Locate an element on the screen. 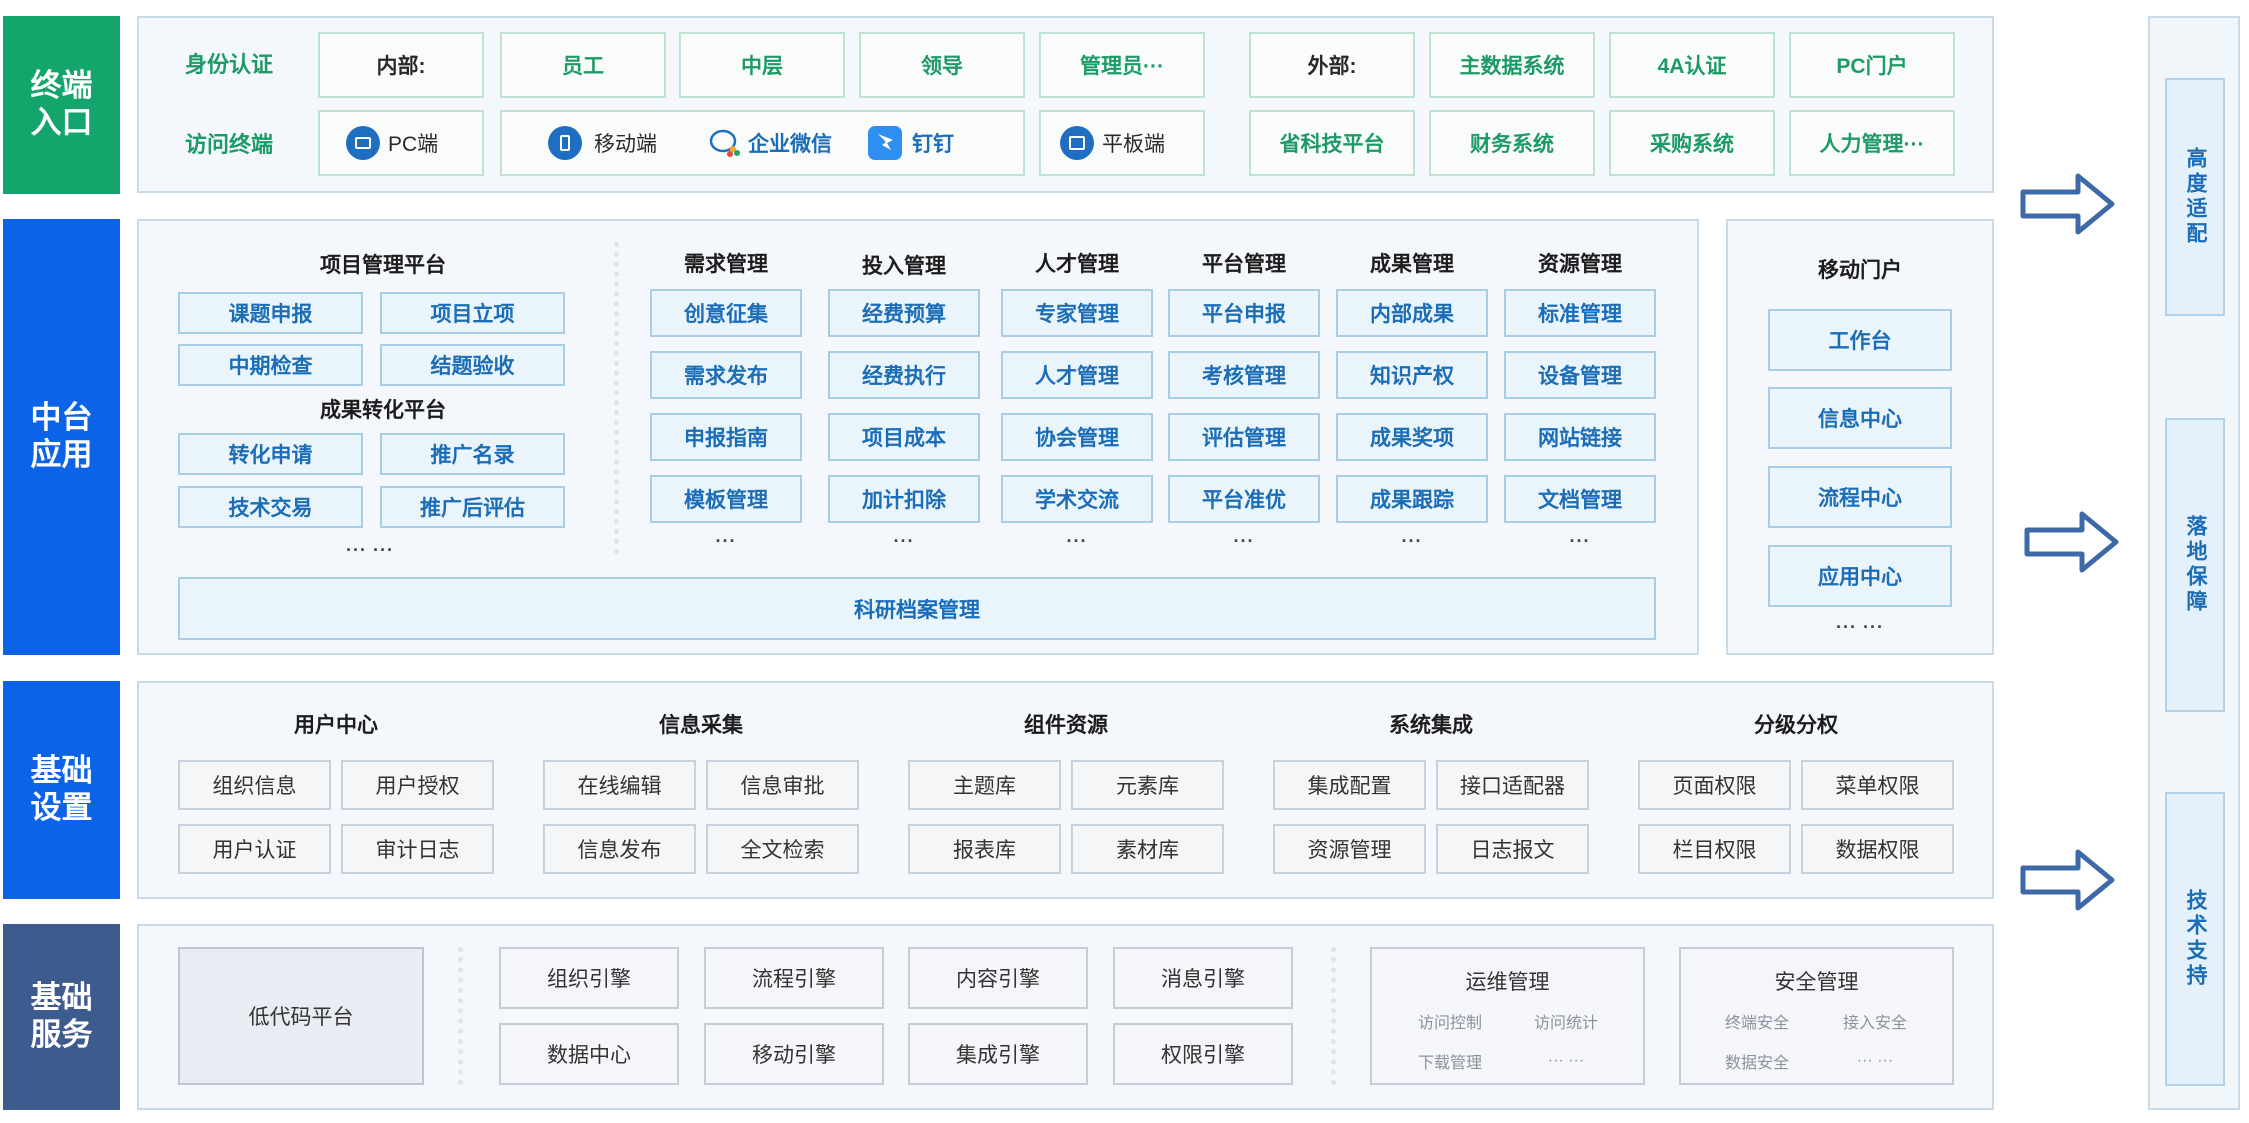 The image size is (2249, 1123). portal-info-center: 信息中心 is located at coordinates (1860, 418).